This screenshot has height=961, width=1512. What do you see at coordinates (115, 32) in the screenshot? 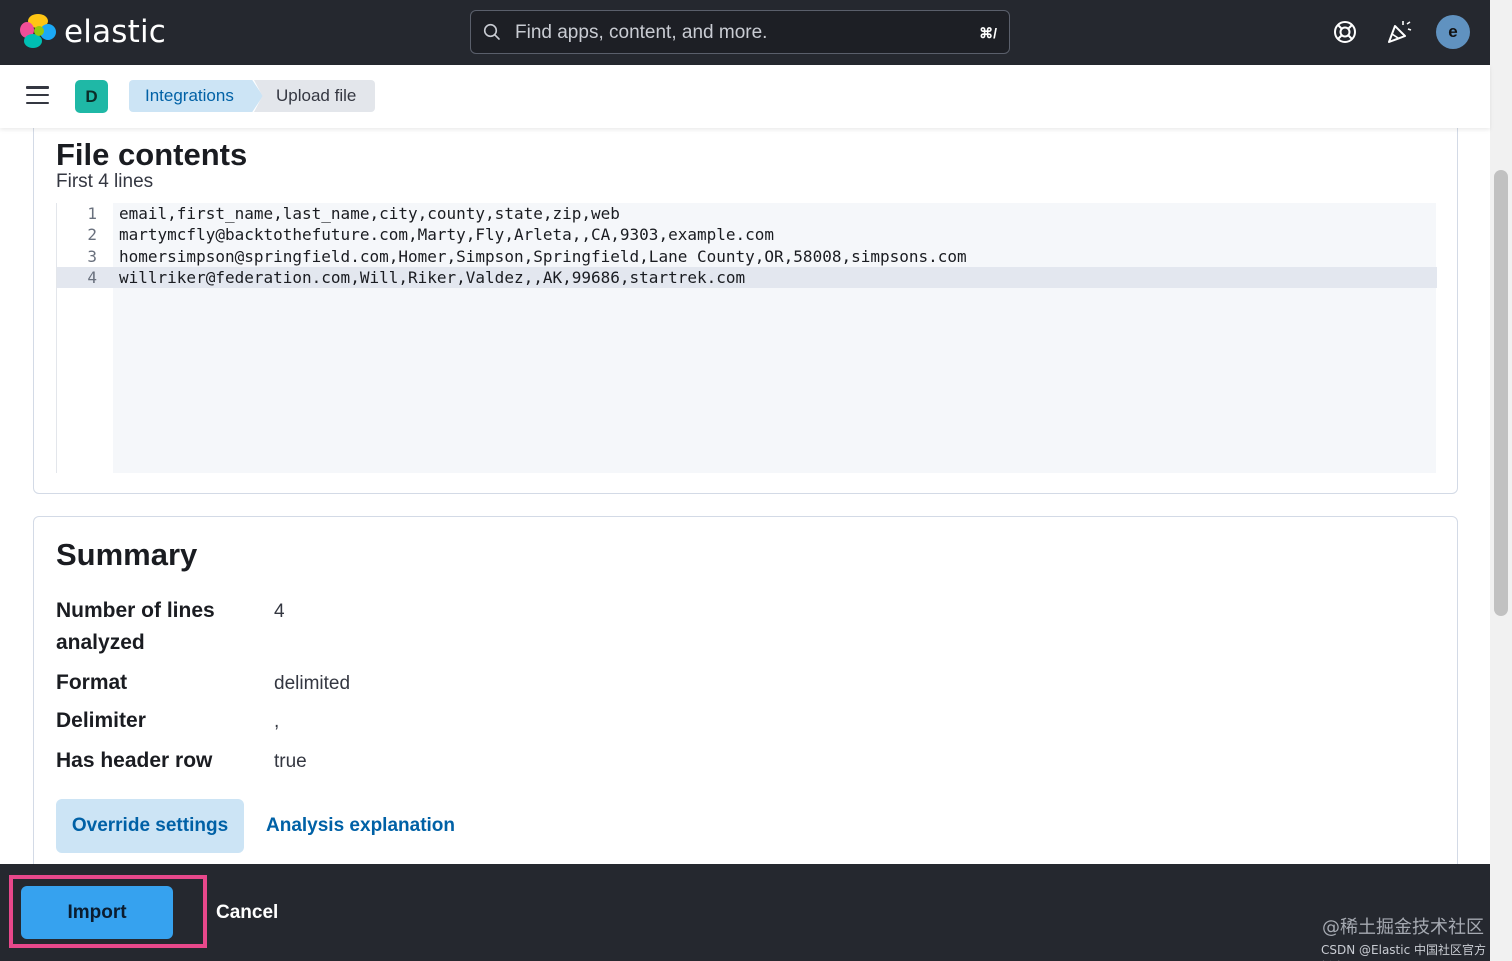
I see `brand-name: elastic` at bounding box center [115, 32].